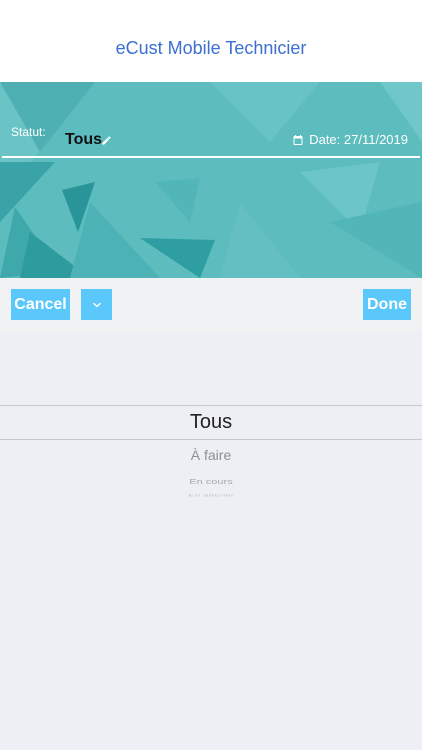 This screenshot has width=422, height=750. I want to click on calendar-icon, so click(298, 139).